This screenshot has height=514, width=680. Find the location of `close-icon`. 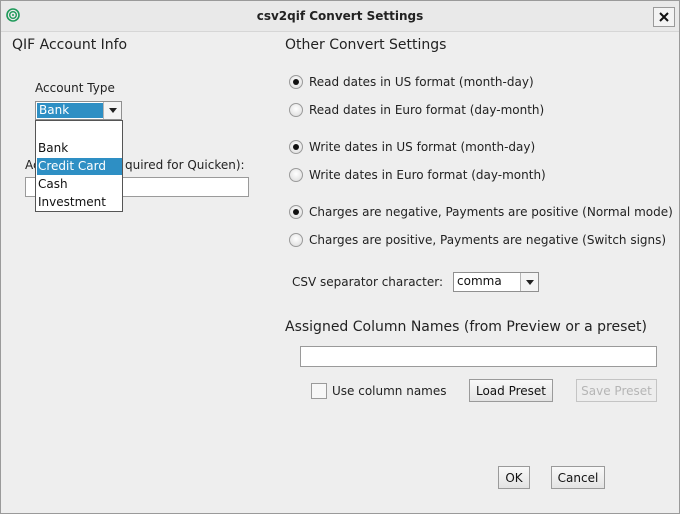

close-icon is located at coordinates (664, 17).